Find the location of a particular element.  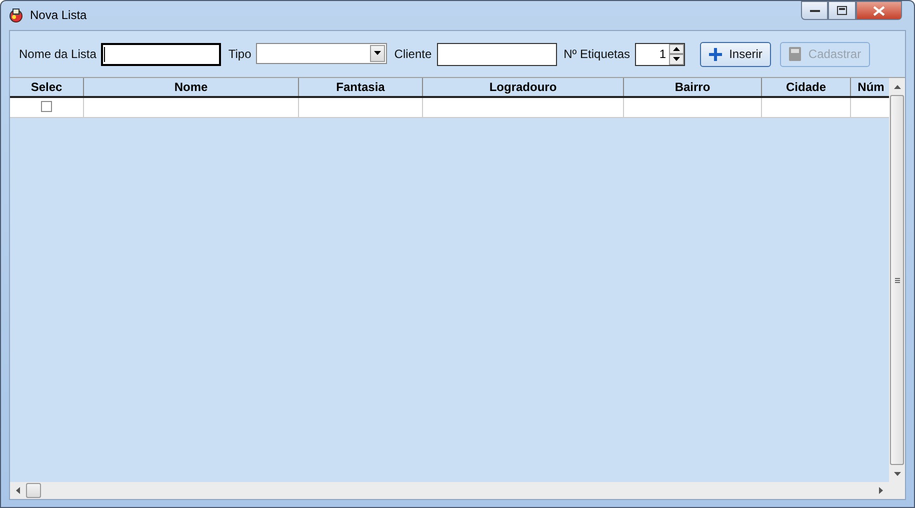

minimize-icon is located at coordinates (815, 10).